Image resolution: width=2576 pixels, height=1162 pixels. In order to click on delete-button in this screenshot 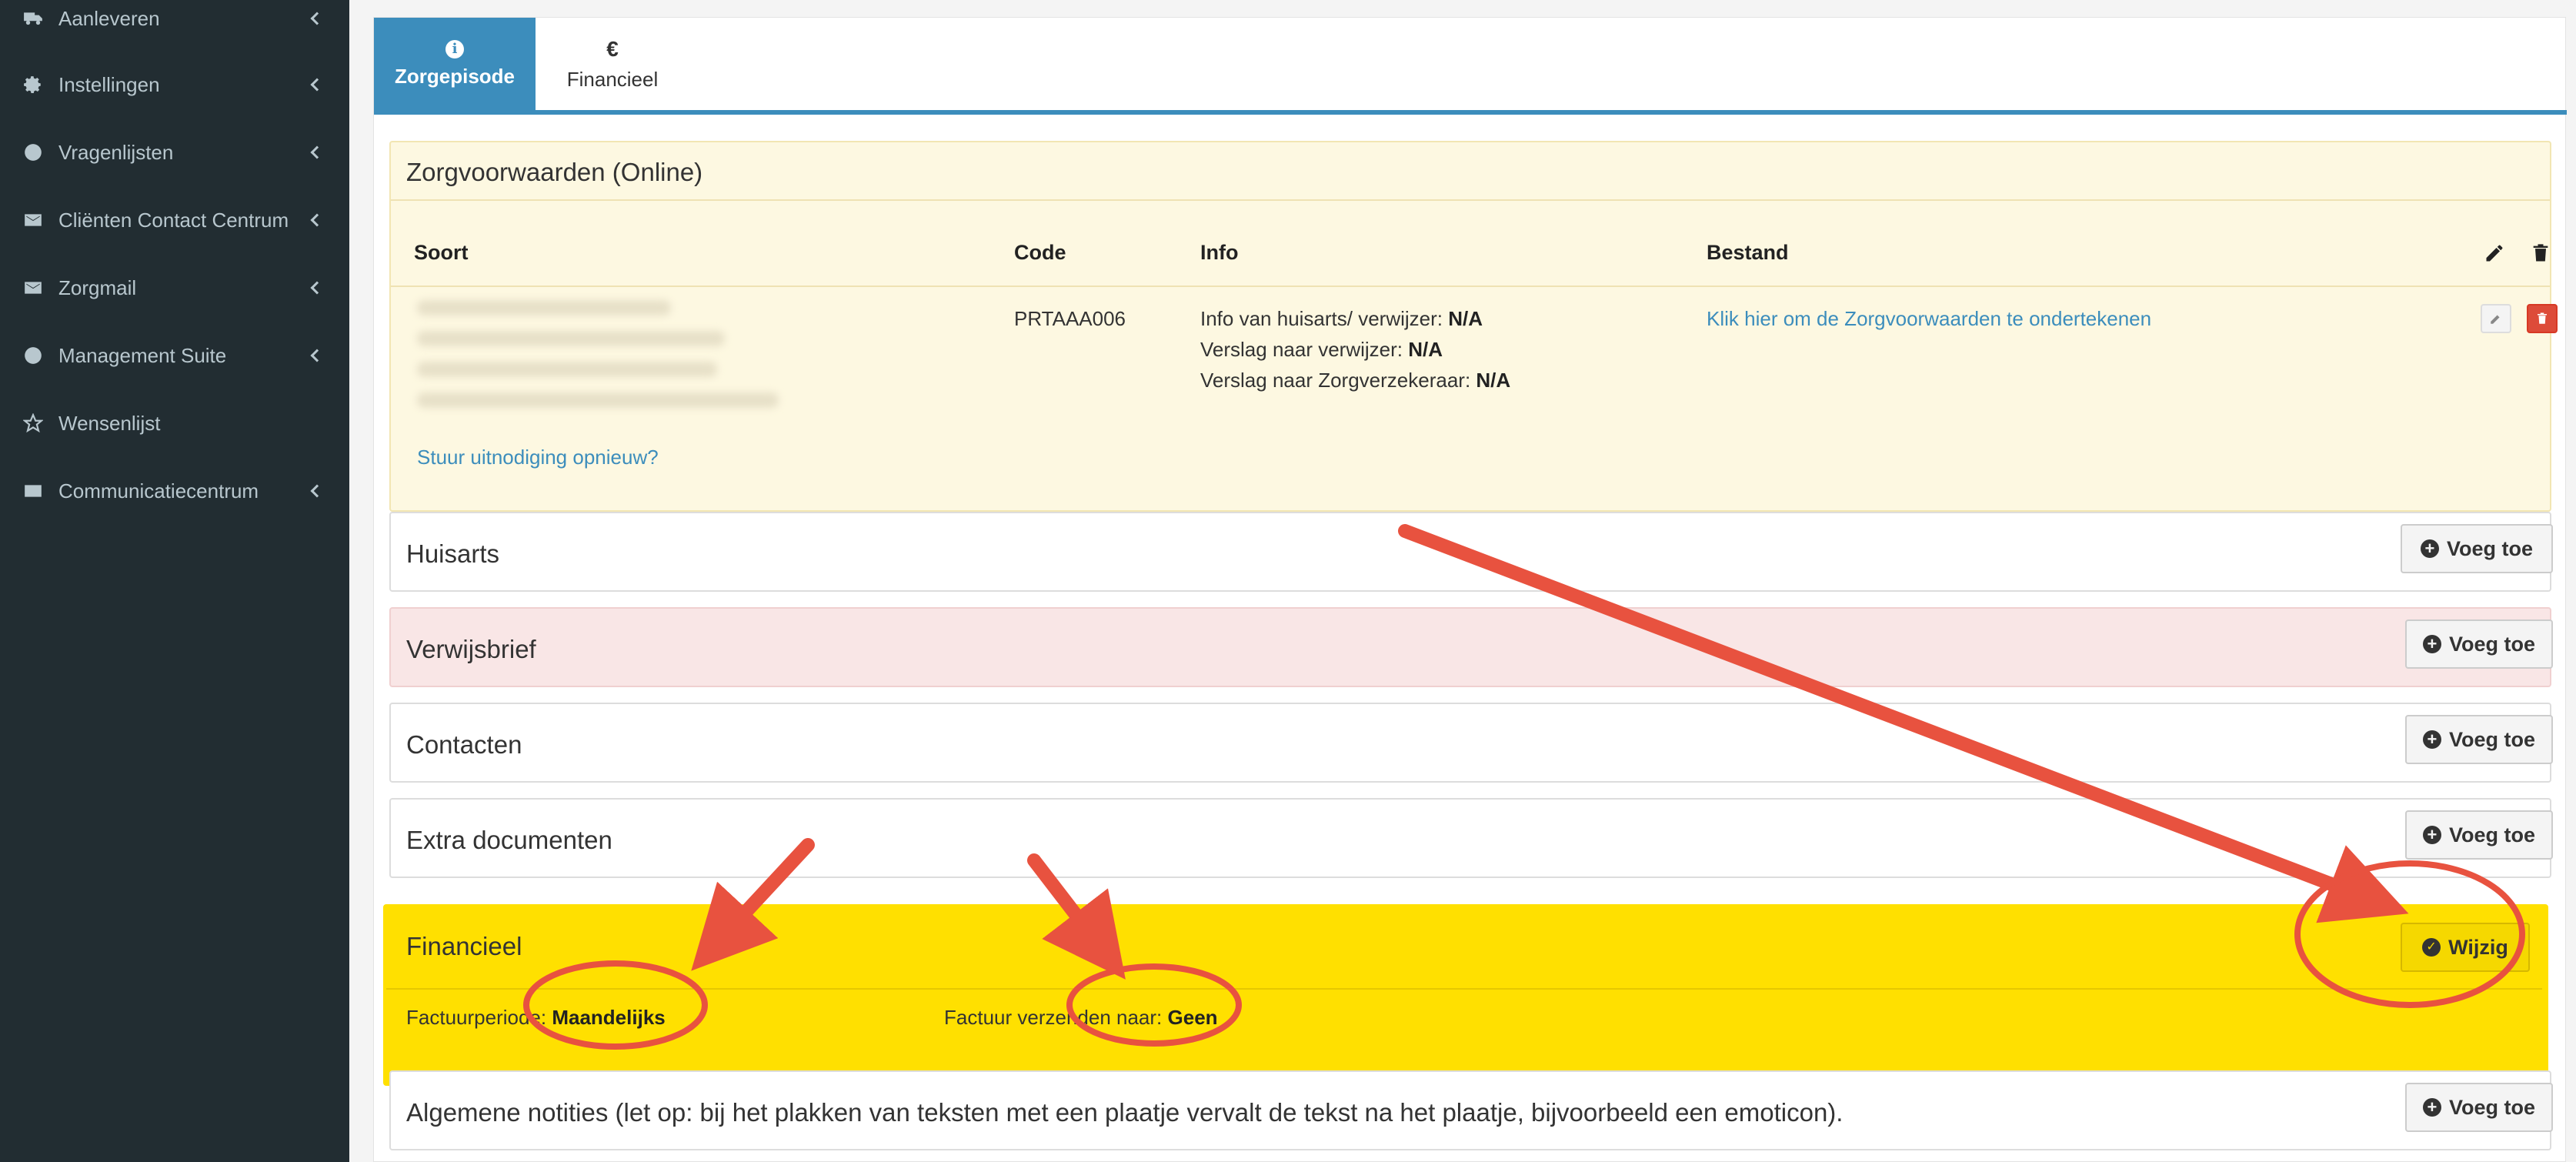, I will do `click(2542, 319)`.